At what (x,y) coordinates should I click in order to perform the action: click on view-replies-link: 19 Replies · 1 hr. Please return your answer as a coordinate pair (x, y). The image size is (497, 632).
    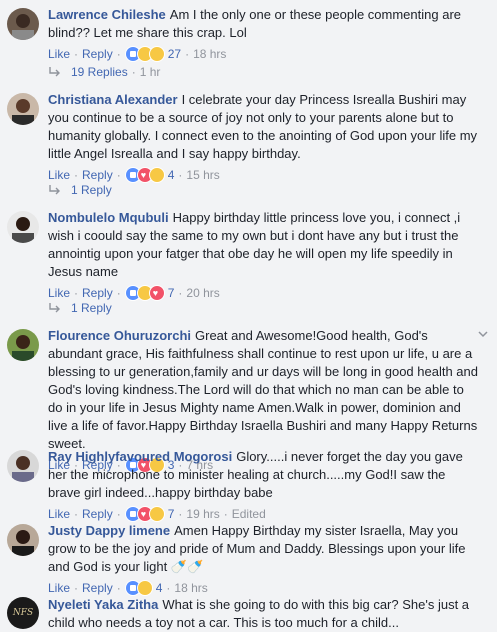
    Looking at the image, I should click on (104, 72).